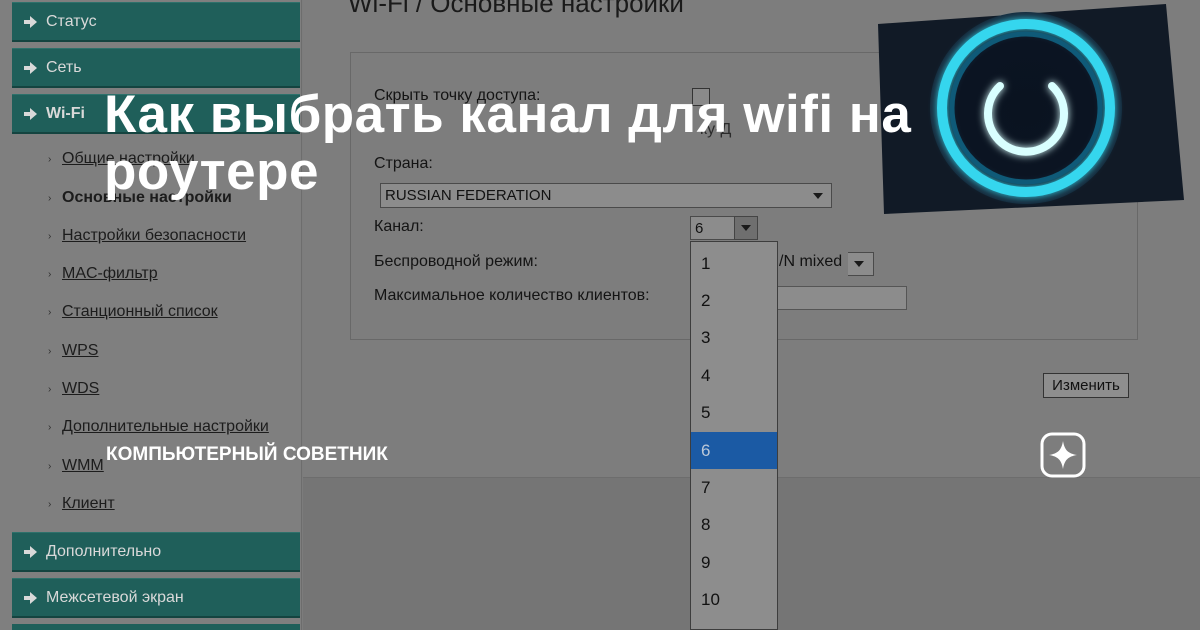 The width and height of the screenshot is (1200, 630). Describe the element at coordinates (71, 21) in the screenshot. I see `menu-section-label: Статус` at that location.